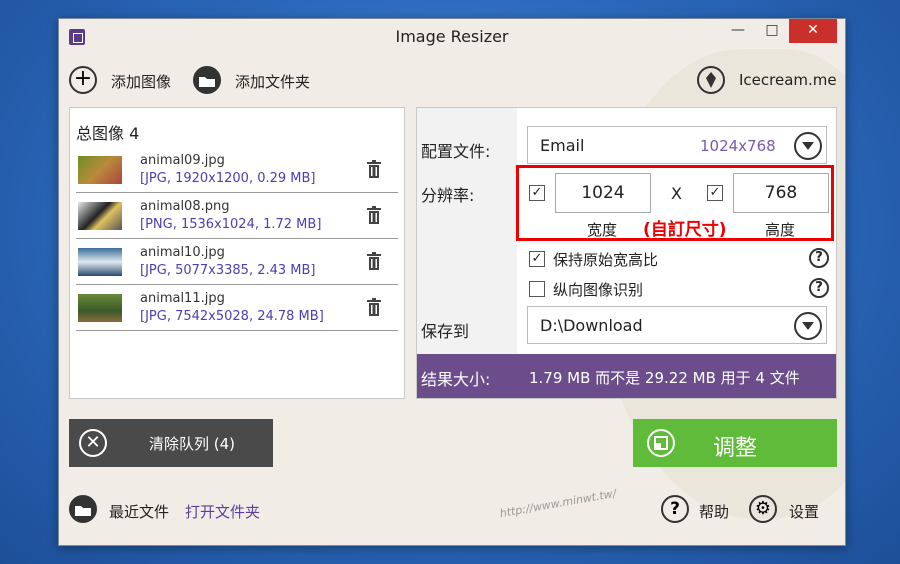 This screenshot has width=900, height=564. I want to click on total-images: 总图像 4, so click(108, 133).